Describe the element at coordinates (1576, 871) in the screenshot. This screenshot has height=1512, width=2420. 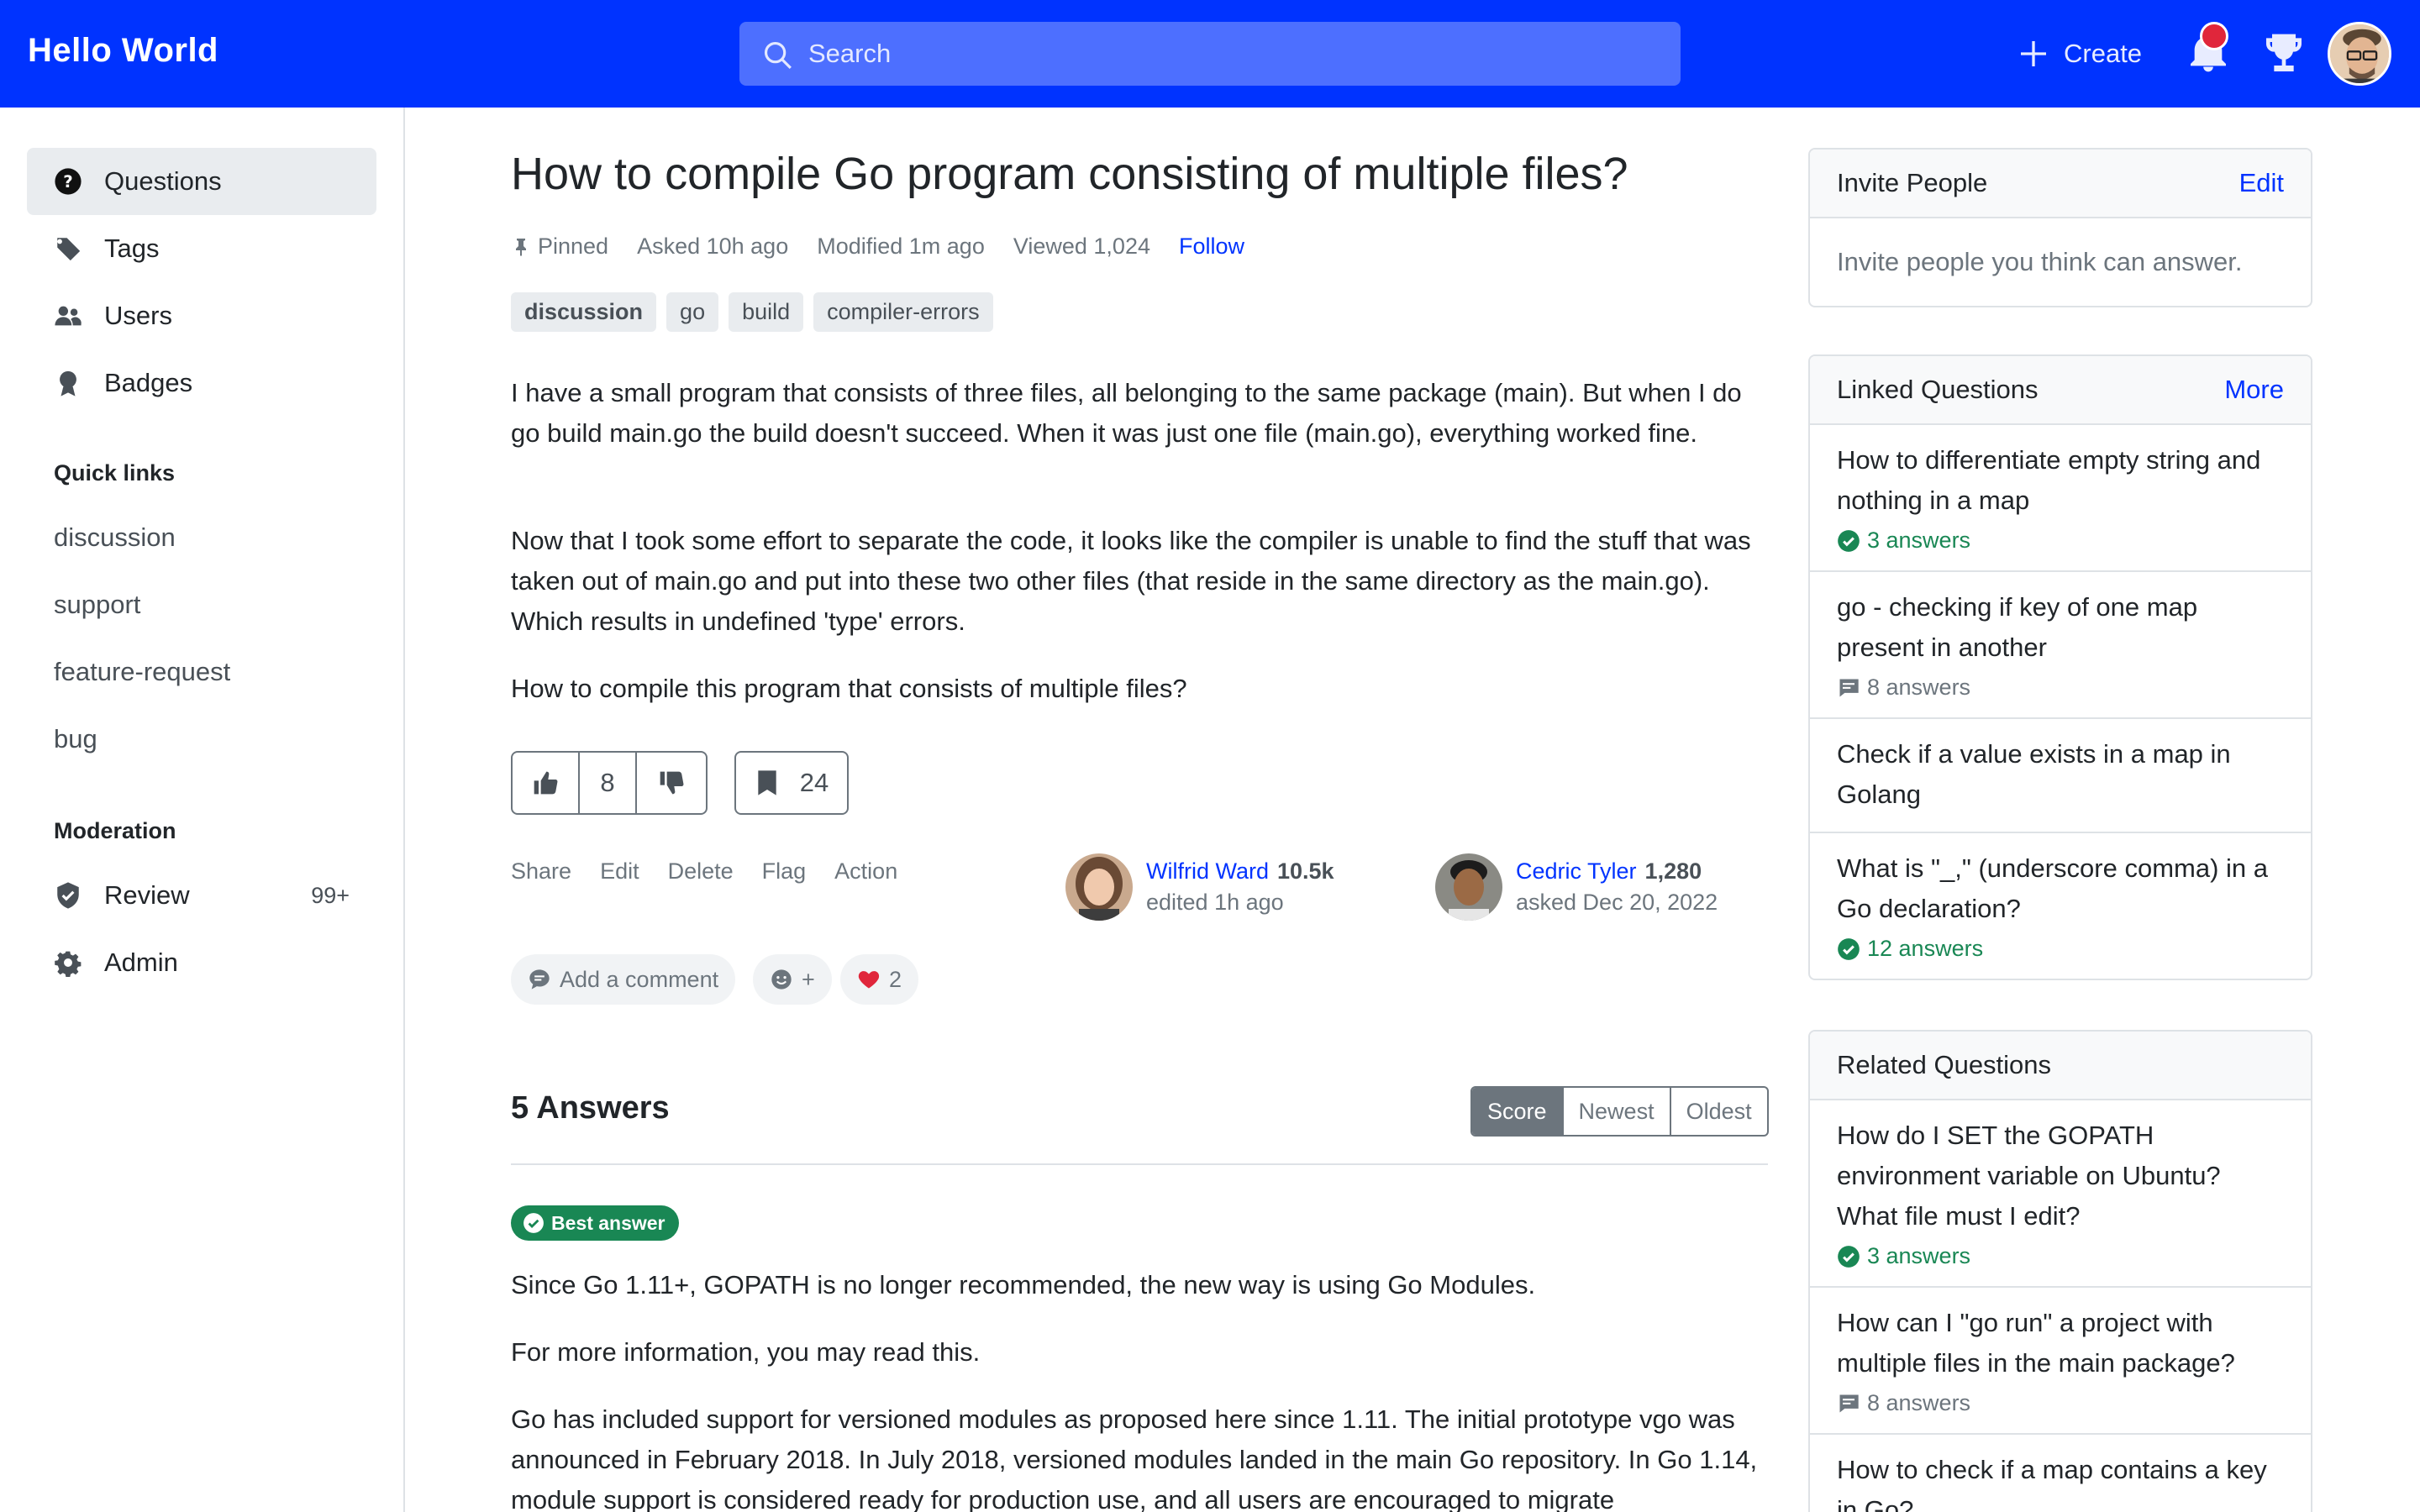
I see `author-name: Cedric Tyler` at that location.